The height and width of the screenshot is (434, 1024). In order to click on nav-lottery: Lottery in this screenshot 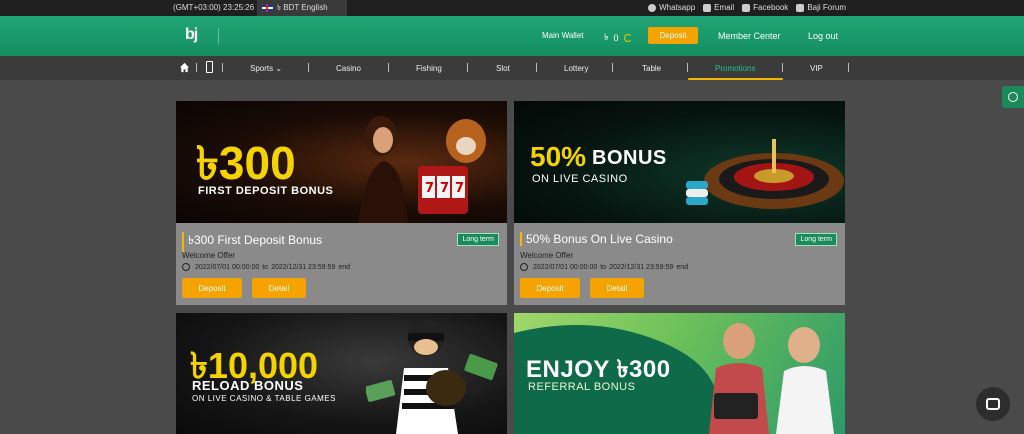, I will do `click(576, 68)`.